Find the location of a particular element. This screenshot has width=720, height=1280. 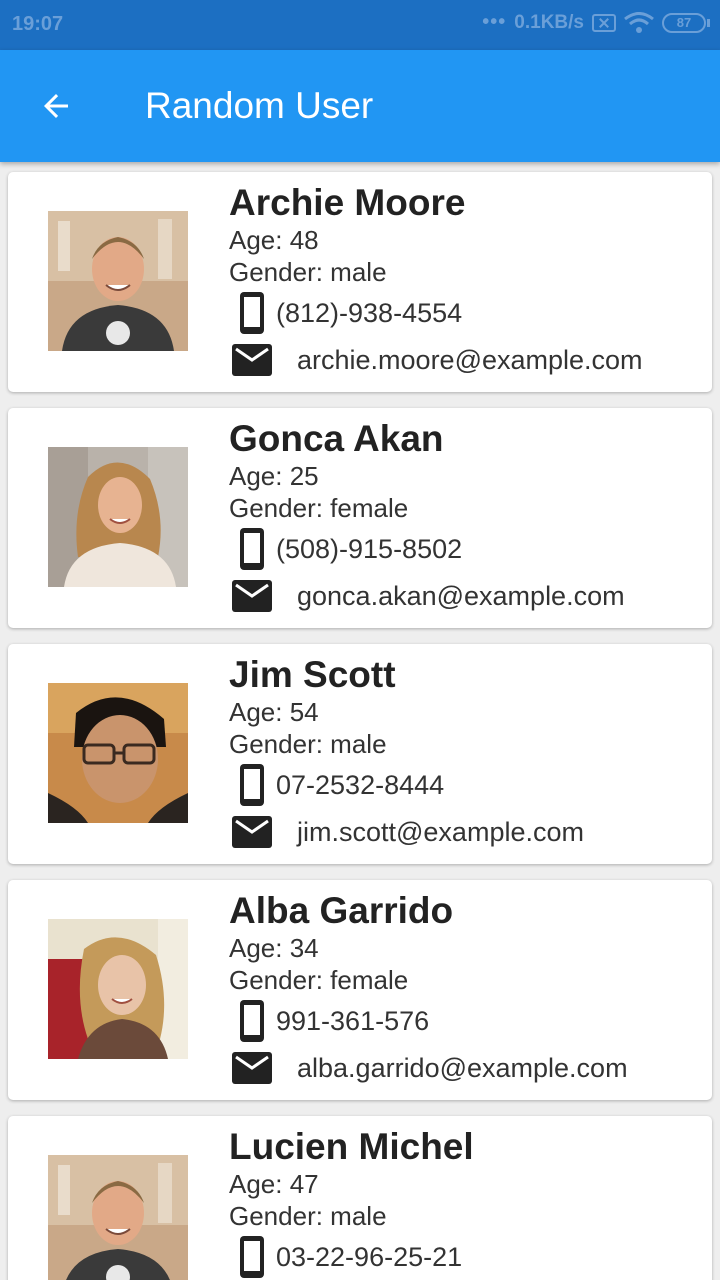

email-address: jim.scott@example.com is located at coordinates (440, 831).